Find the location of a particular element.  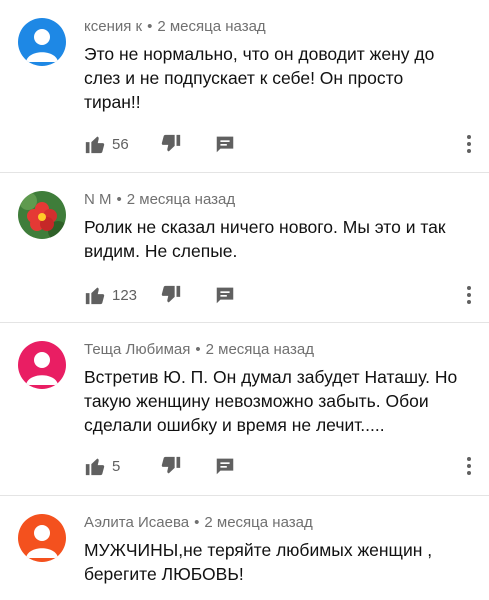

comment-author: ксения к is located at coordinates (113, 26).